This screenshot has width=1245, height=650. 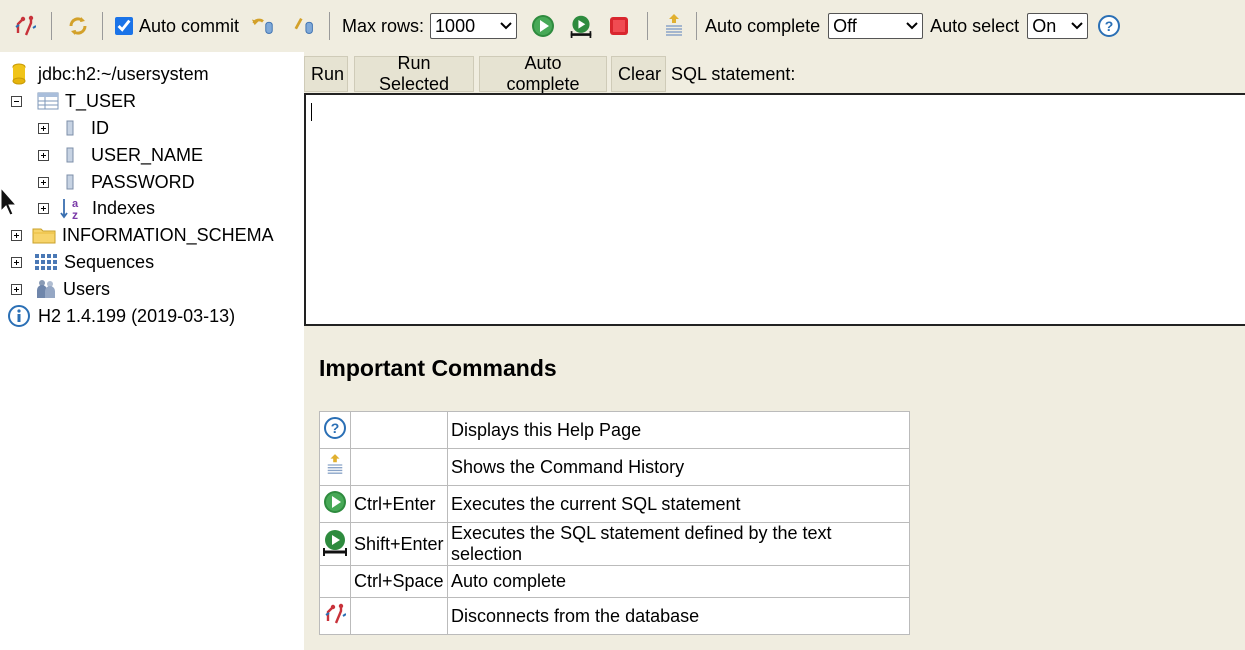 What do you see at coordinates (678, 581) in the screenshot?
I see `description-cell: Auto complete` at bounding box center [678, 581].